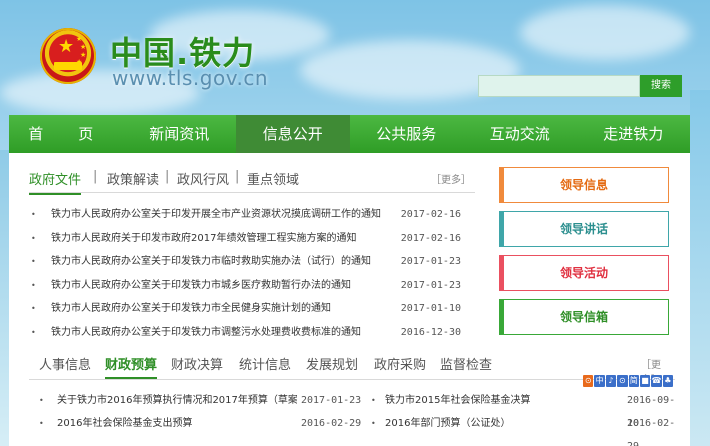  Describe the element at coordinates (559, 86) in the screenshot. I see `search-input` at that location.